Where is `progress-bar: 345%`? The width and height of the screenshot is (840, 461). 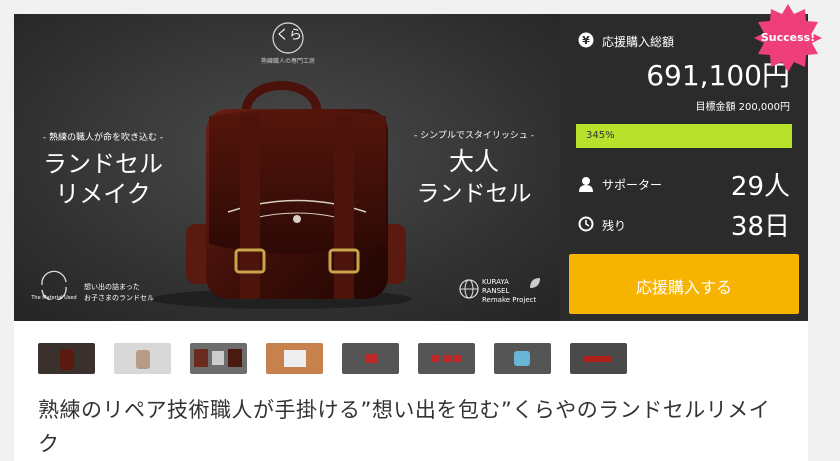
progress-bar: 345% is located at coordinates (684, 136).